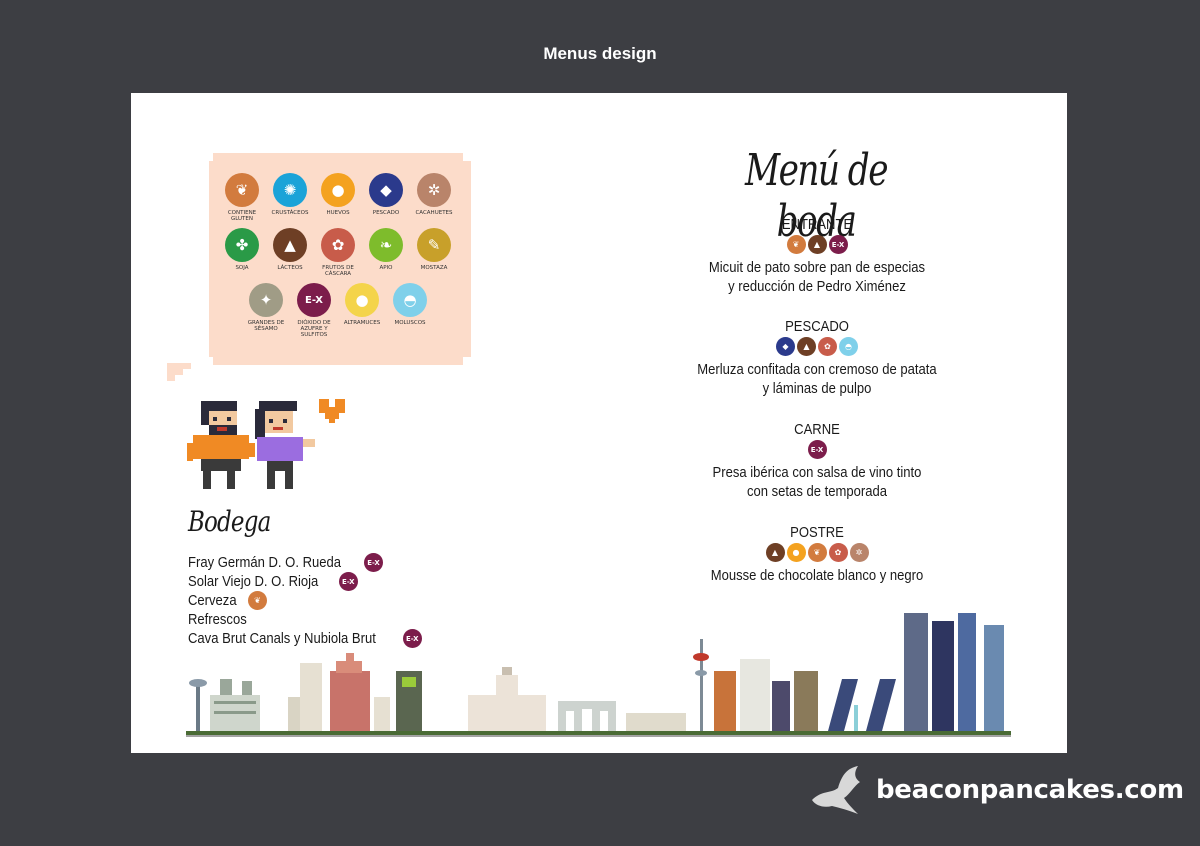 The width and height of the screenshot is (1200, 846). What do you see at coordinates (817, 370) in the screenshot?
I see `dish-line: Merluza confitada con cremoso de patata` at bounding box center [817, 370].